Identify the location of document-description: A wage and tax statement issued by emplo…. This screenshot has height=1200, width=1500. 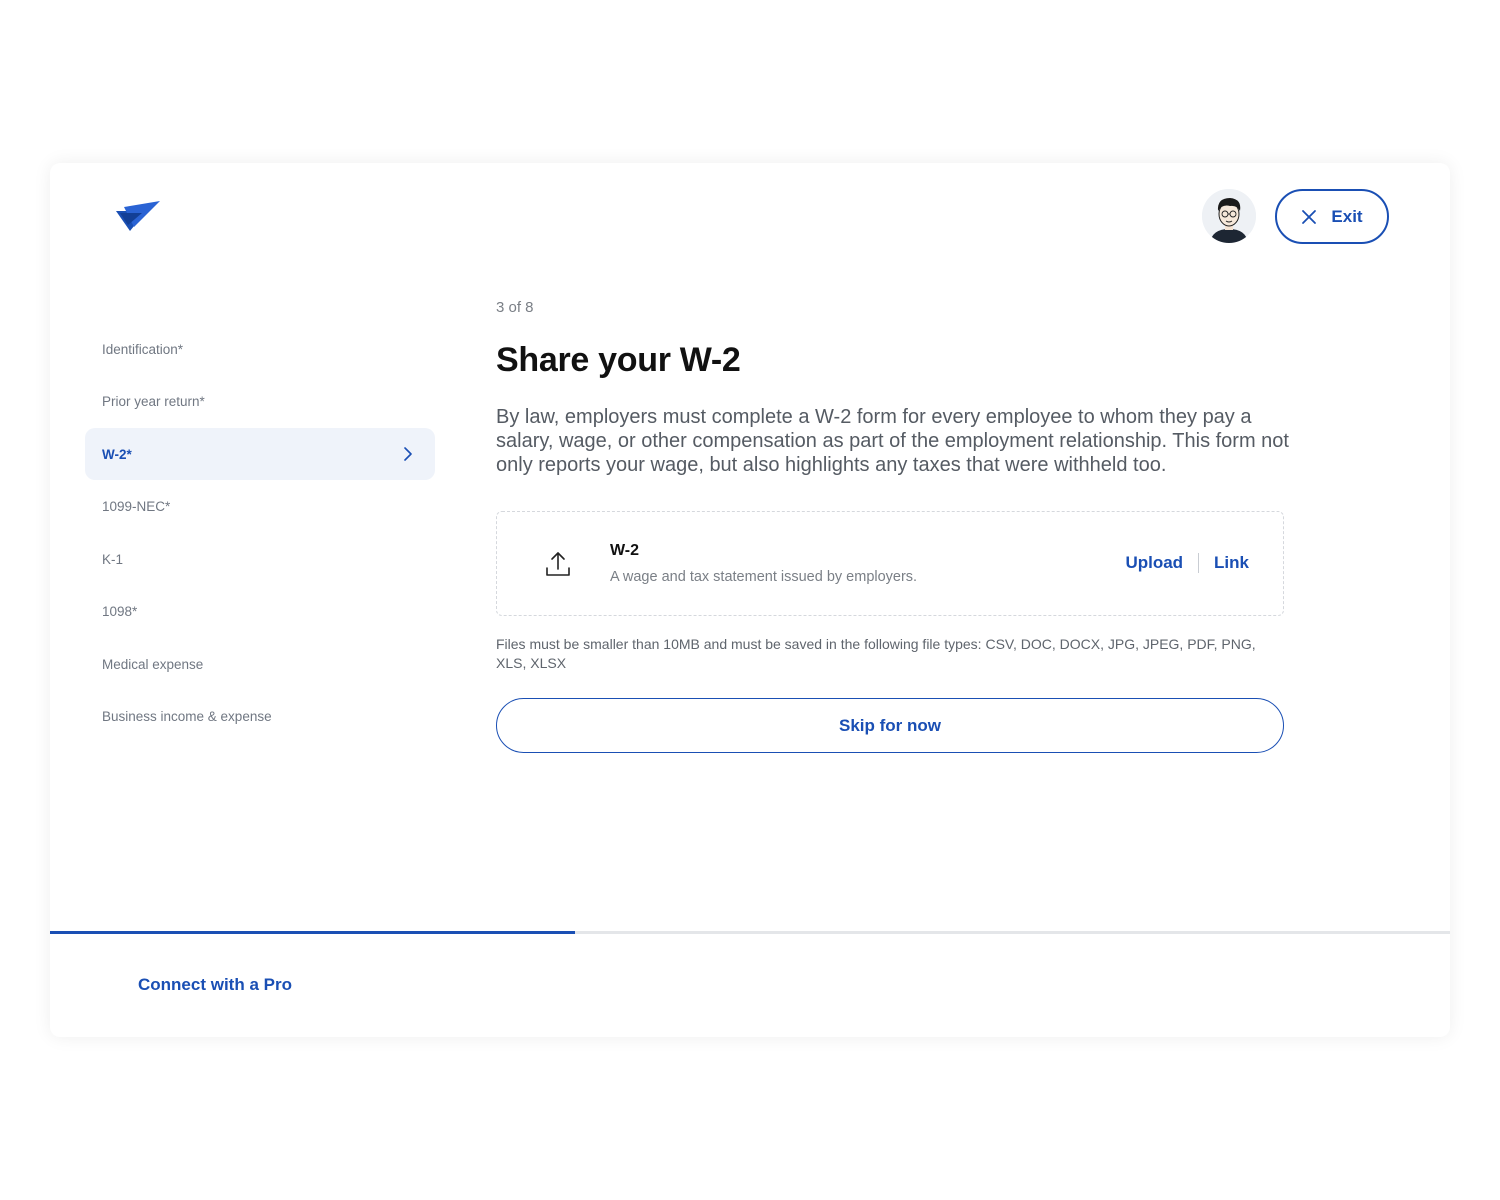
(764, 577).